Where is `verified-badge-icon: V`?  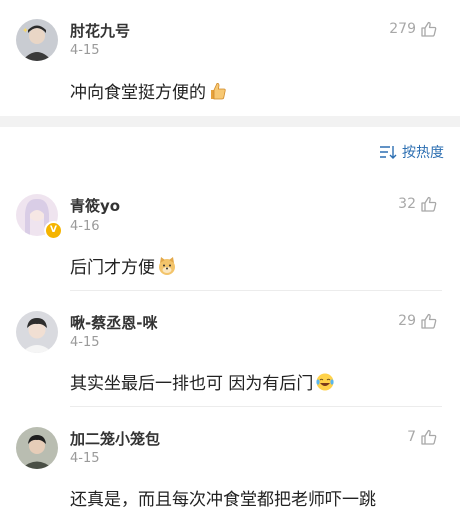
verified-badge-icon: V is located at coordinates (53, 230).